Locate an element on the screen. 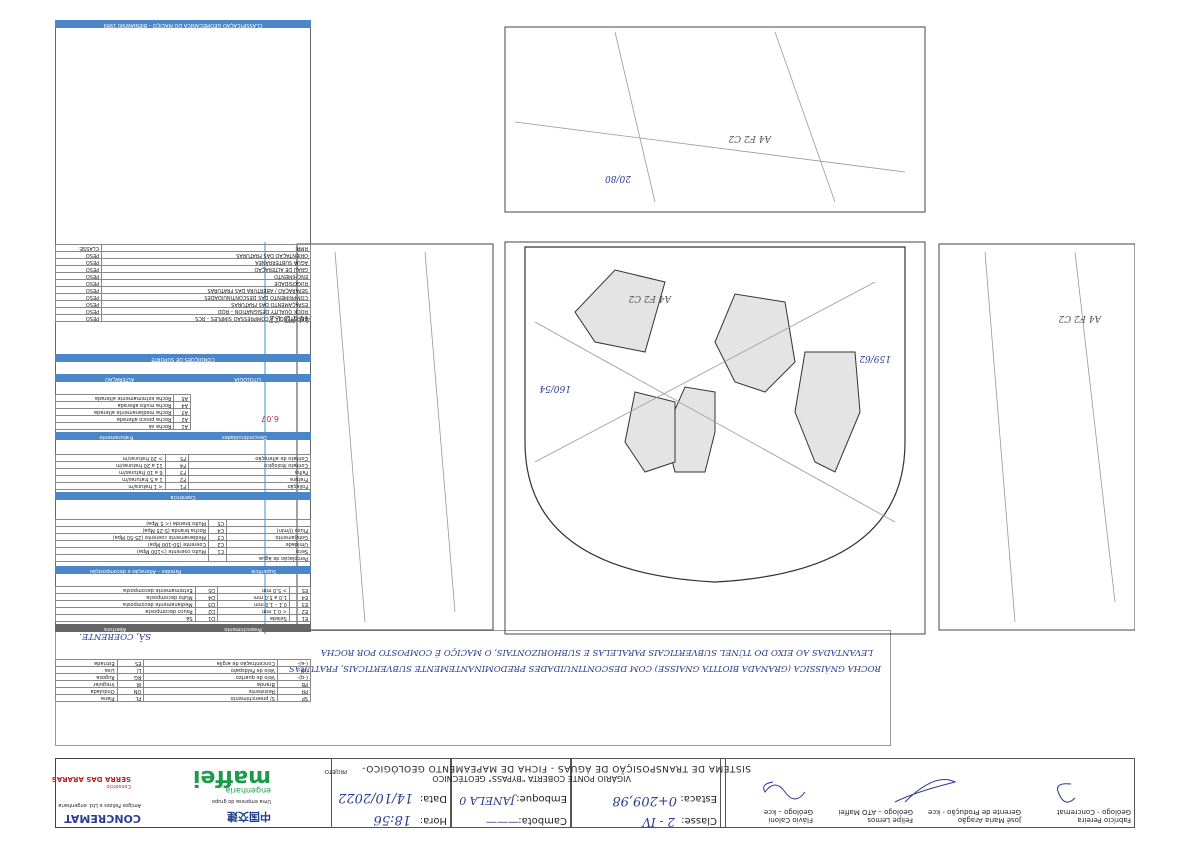  classe-label: Classe: is located at coordinates (699, 820).